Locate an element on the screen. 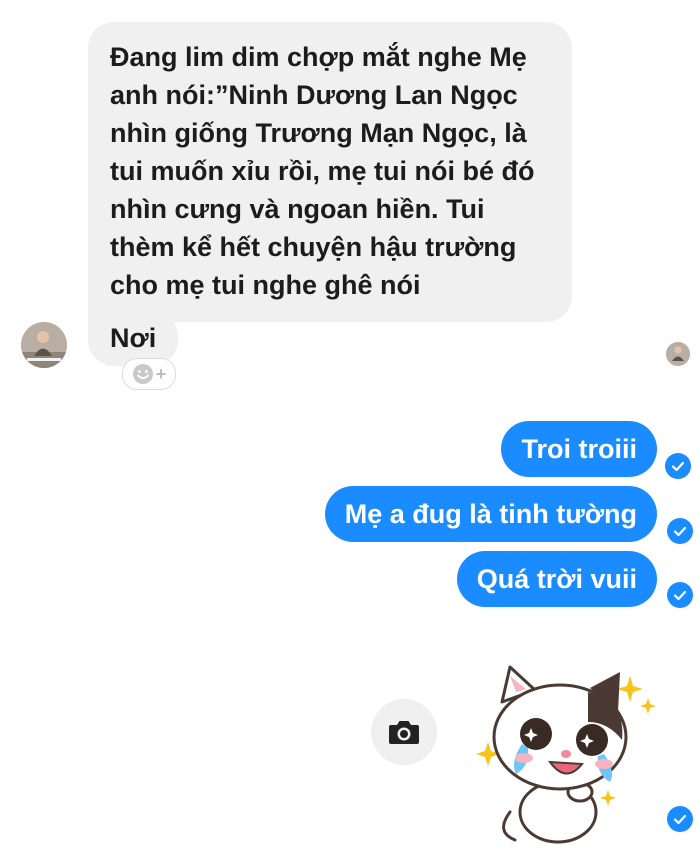 Image resolution: width=699 pixels, height=862 pixels. smiley-icon is located at coordinates (142, 374).